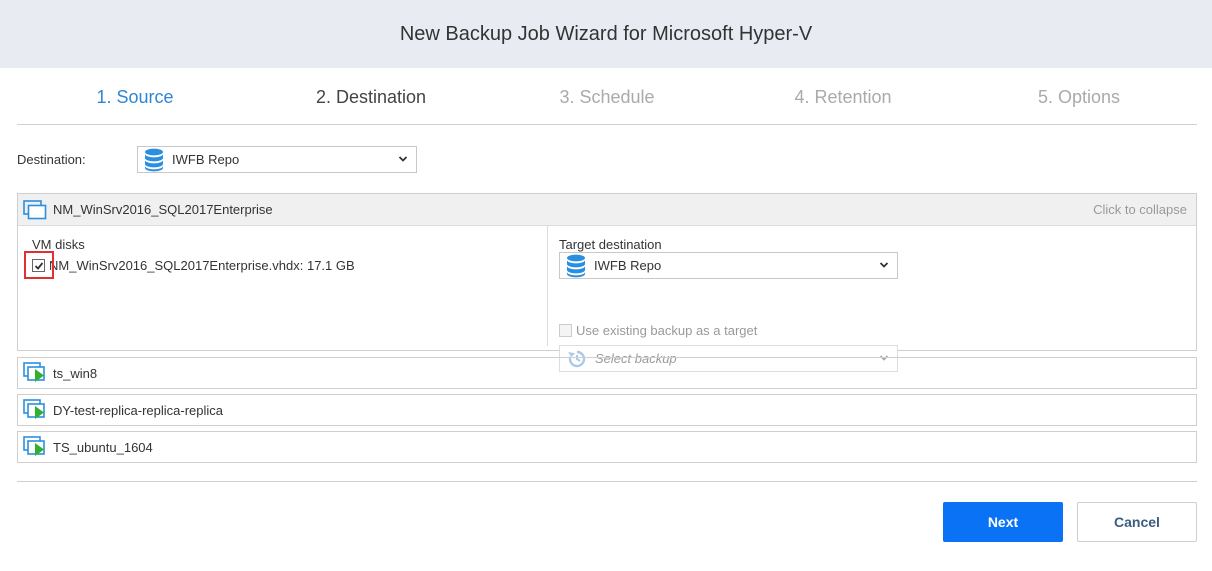 This screenshot has width=1212, height=571. What do you see at coordinates (1079, 97) in the screenshot?
I see `step-options: 5. Options` at bounding box center [1079, 97].